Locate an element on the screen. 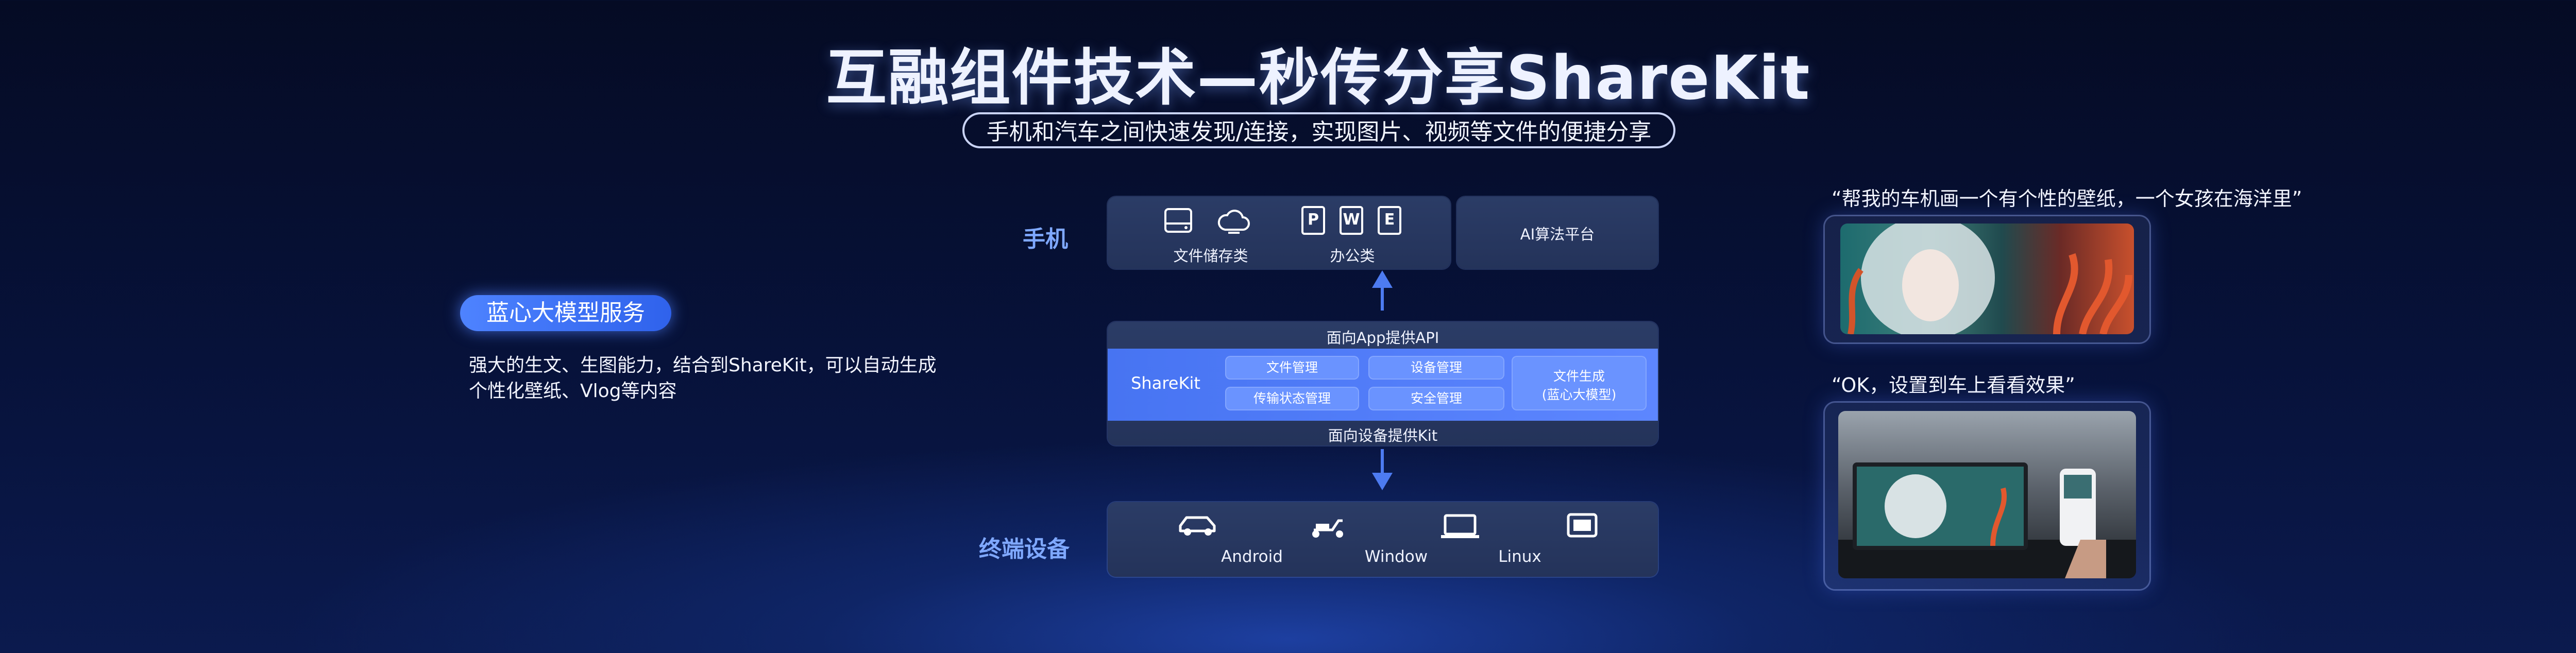 The image size is (2576, 653). service-pill: 蓝心大模型服务 is located at coordinates (565, 313).